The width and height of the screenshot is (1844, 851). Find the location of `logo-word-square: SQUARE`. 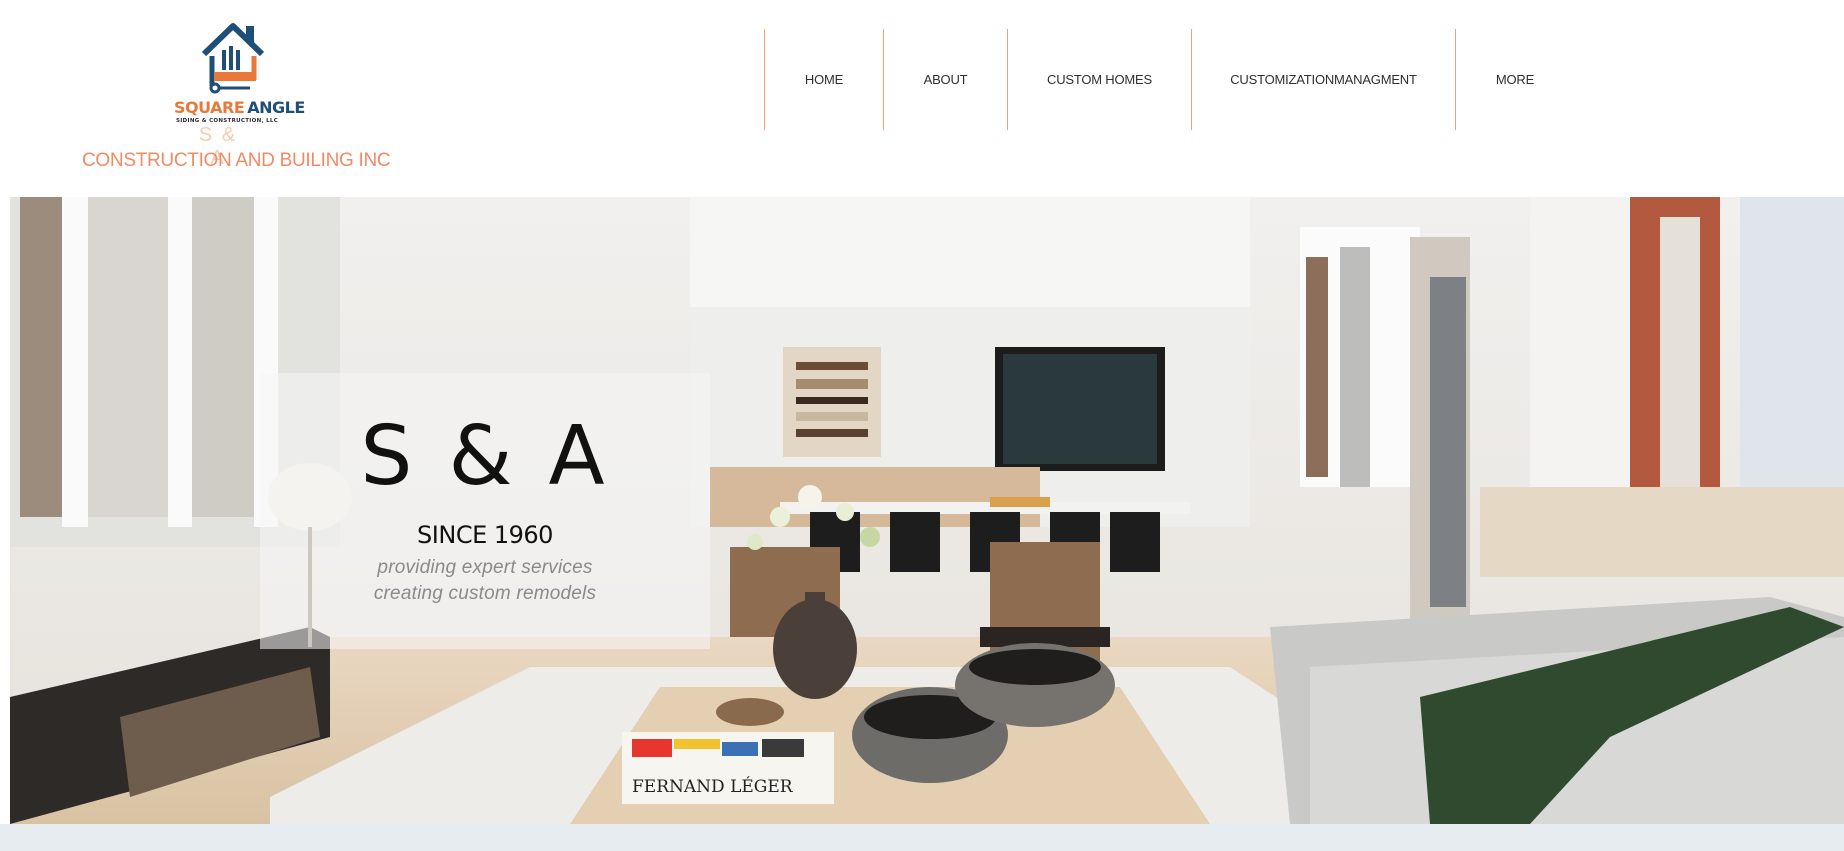

logo-word-square: SQUARE is located at coordinates (209, 107).